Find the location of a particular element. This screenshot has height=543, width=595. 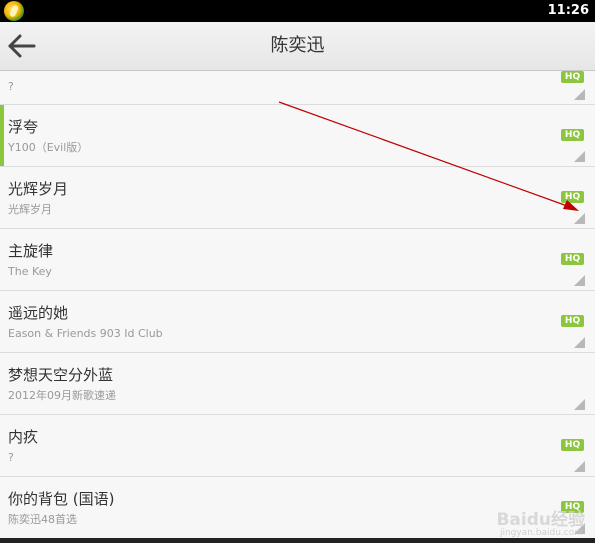

page-title: 陈奕迅 is located at coordinates (297, 45).